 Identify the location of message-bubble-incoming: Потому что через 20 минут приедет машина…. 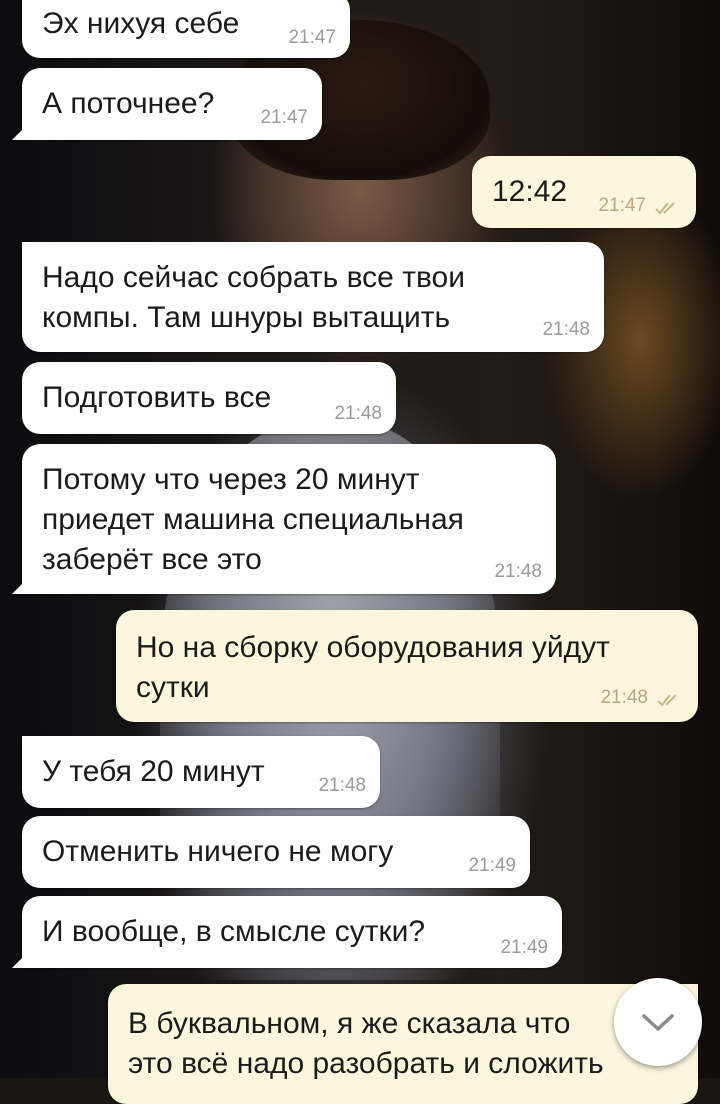
(284, 519).